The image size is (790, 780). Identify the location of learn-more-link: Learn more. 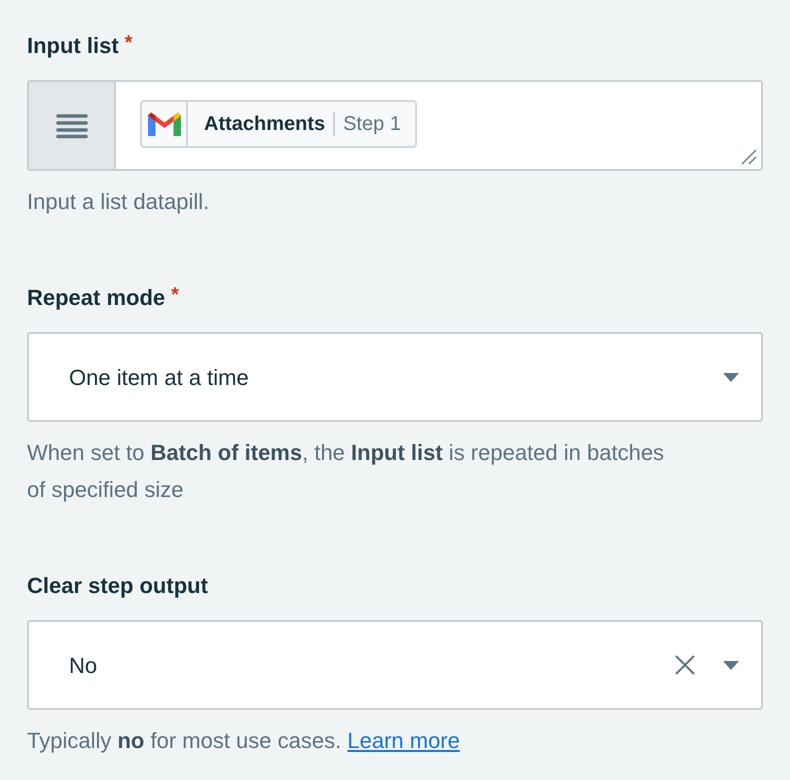
(403, 740).